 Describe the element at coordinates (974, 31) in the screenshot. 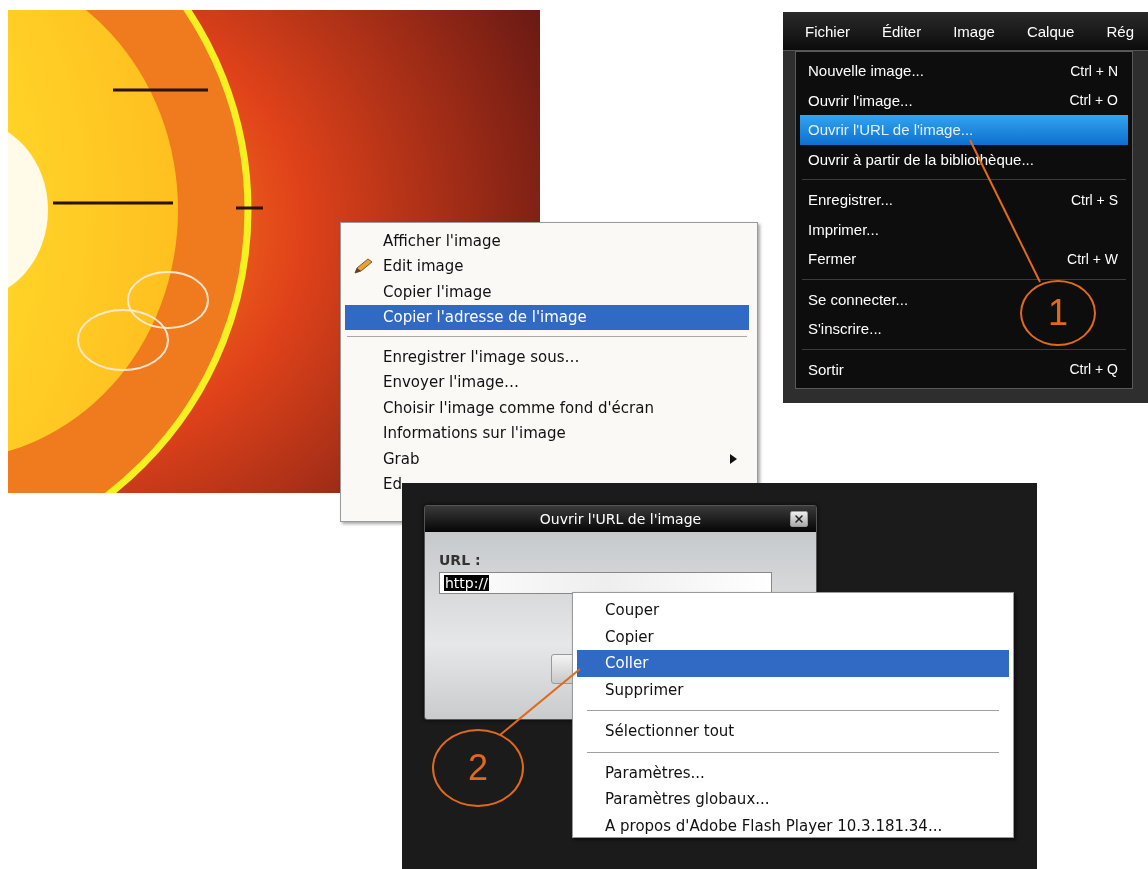

I see `menu-bar-item: Image` at that location.